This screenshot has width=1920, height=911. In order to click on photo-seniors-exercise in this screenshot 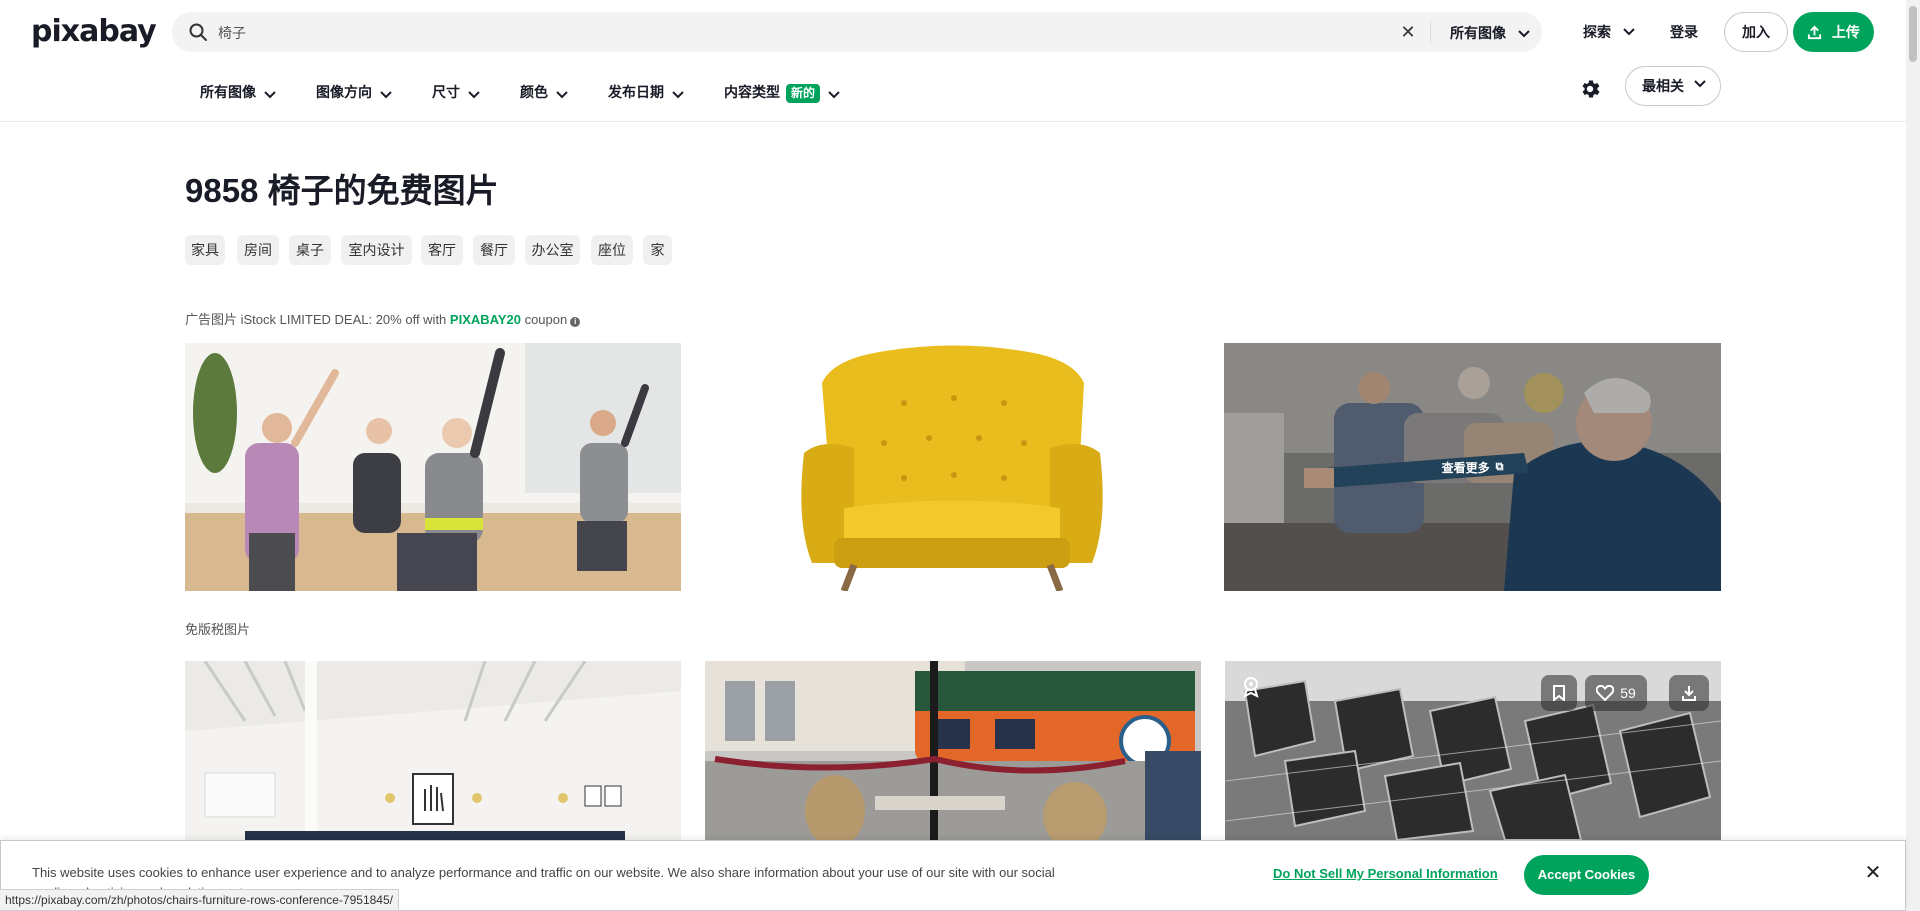, I will do `click(433, 467)`.